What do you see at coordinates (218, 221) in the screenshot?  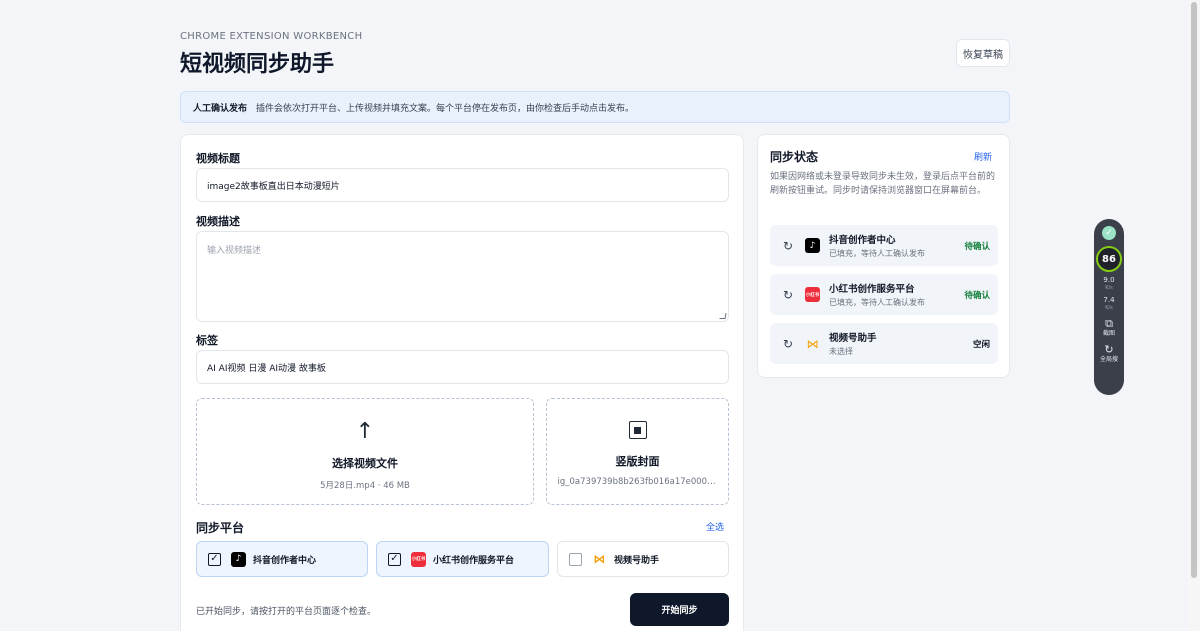 I see `description-label: 视频描述` at bounding box center [218, 221].